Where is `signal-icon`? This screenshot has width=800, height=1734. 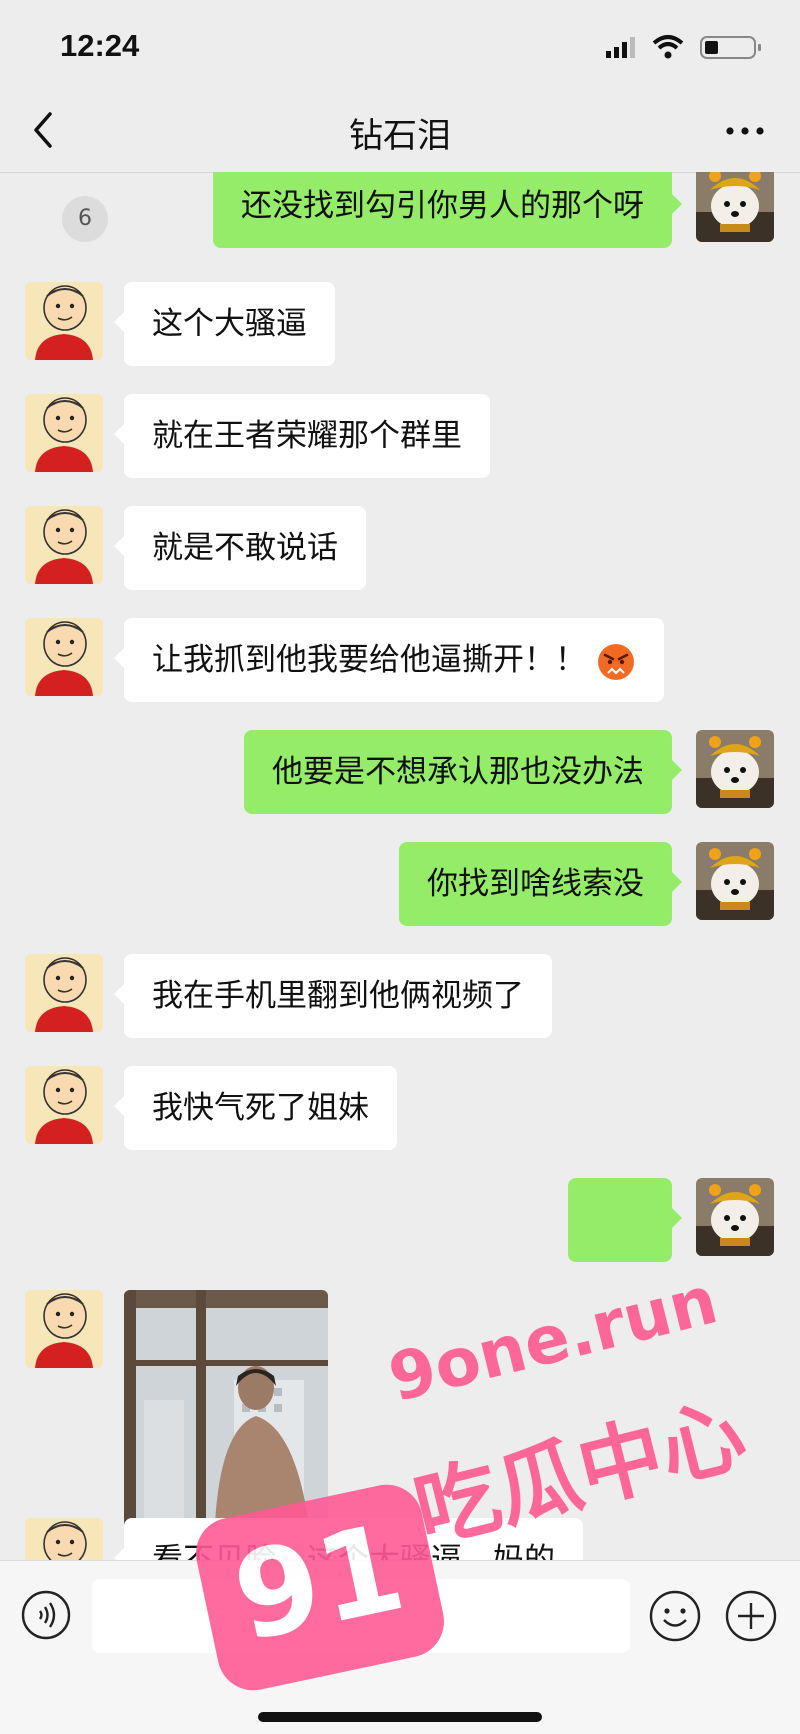
signal-icon is located at coordinates (620, 47).